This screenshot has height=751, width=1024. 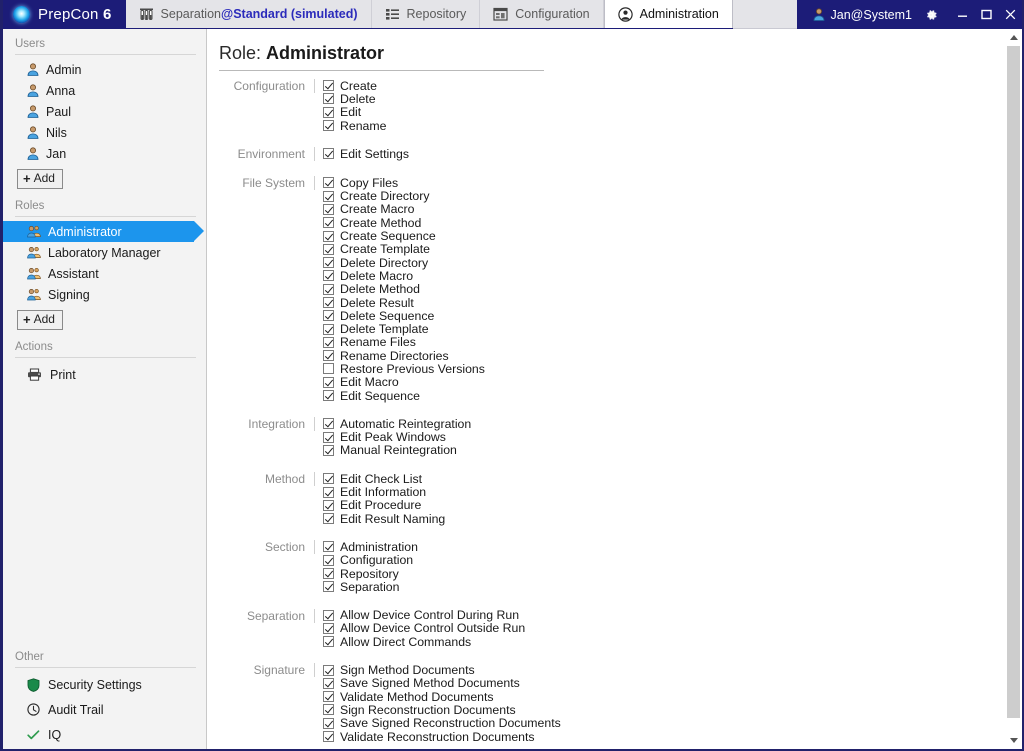 What do you see at coordinates (862, 15) in the screenshot?
I see `current-user: Jan@System1` at bounding box center [862, 15].